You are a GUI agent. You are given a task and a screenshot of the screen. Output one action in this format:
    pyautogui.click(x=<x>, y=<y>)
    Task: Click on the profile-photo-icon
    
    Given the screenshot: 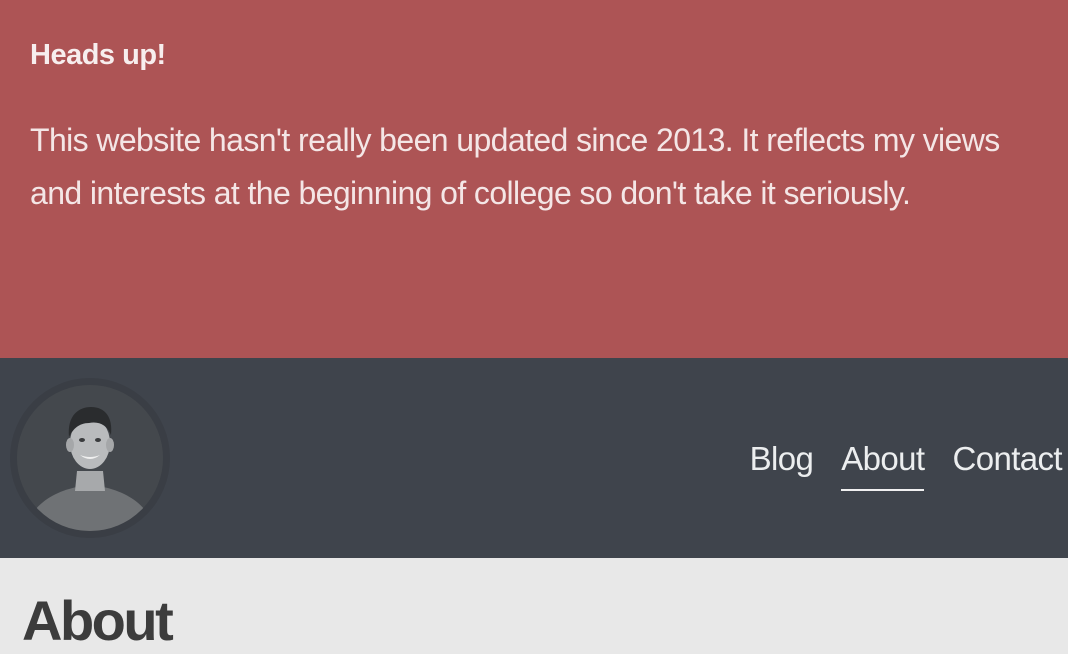 What is the action you would take?
    pyautogui.click(x=90, y=458)
    